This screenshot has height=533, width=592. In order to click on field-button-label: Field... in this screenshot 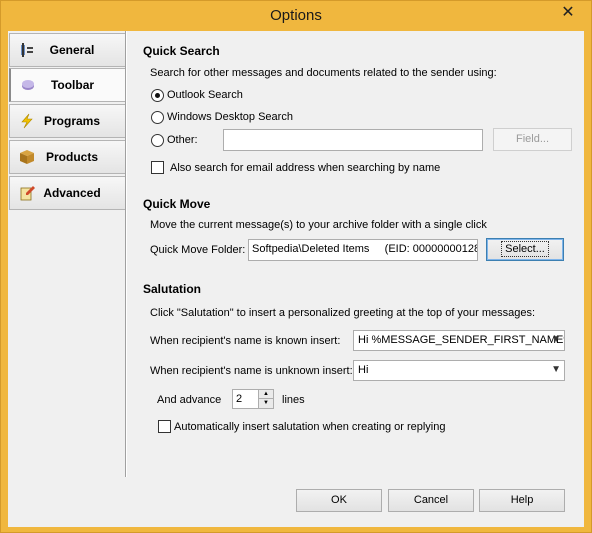, I will do `click(532, 139)`.